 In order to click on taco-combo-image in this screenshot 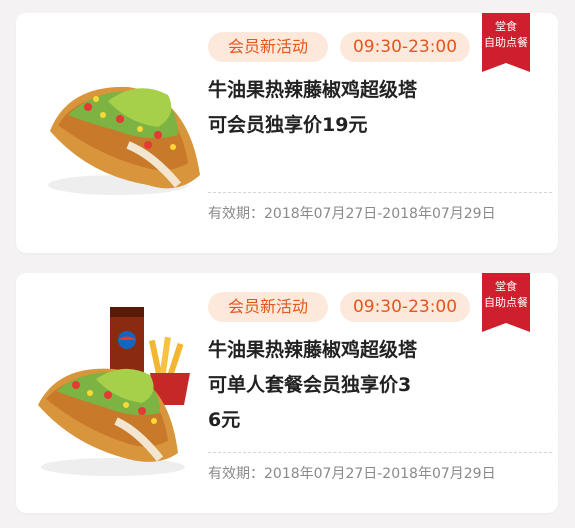, I will do `click(114, 391)`.